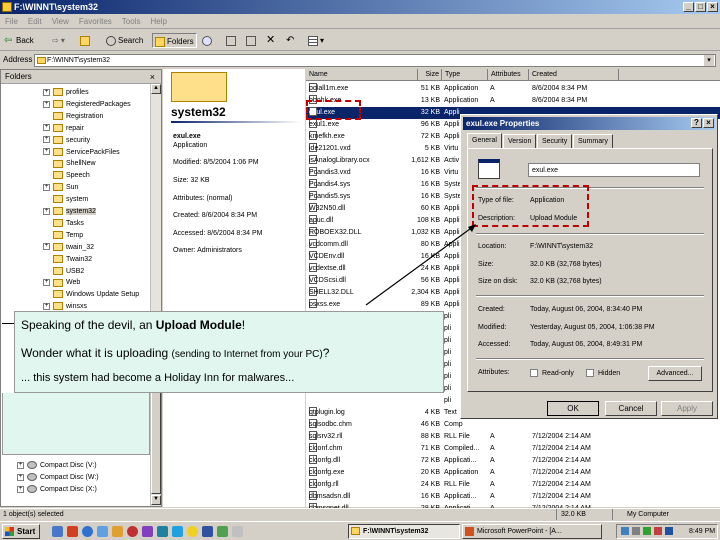 Image resolution: width=720 pixels, height=540 pixels. Describe the element at coordinates (571, 514) in the screenshot. I see `status-size: 32.0 KB` at that location.